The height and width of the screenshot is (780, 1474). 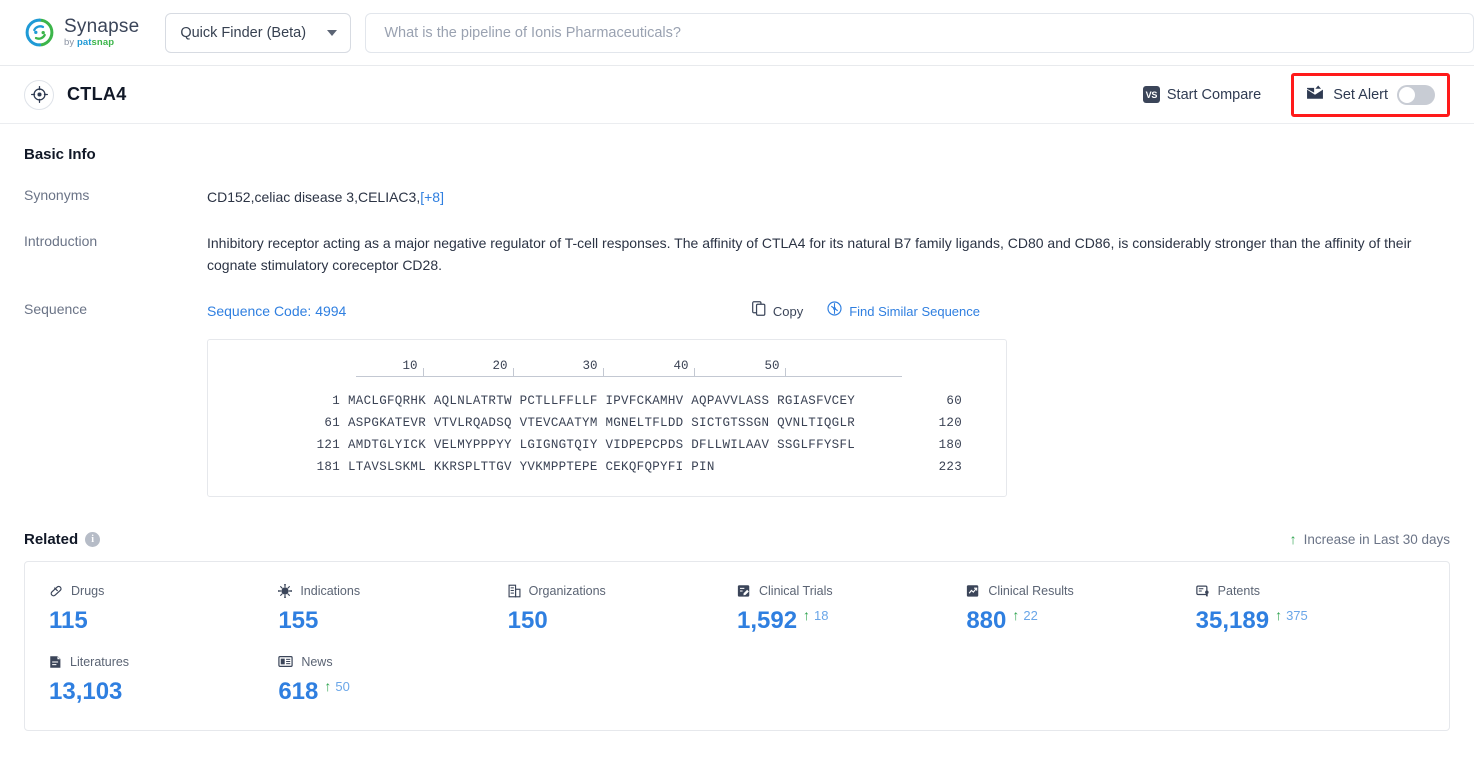 I want to click on sequence-line-start: 121, so click(x=328, y=444).